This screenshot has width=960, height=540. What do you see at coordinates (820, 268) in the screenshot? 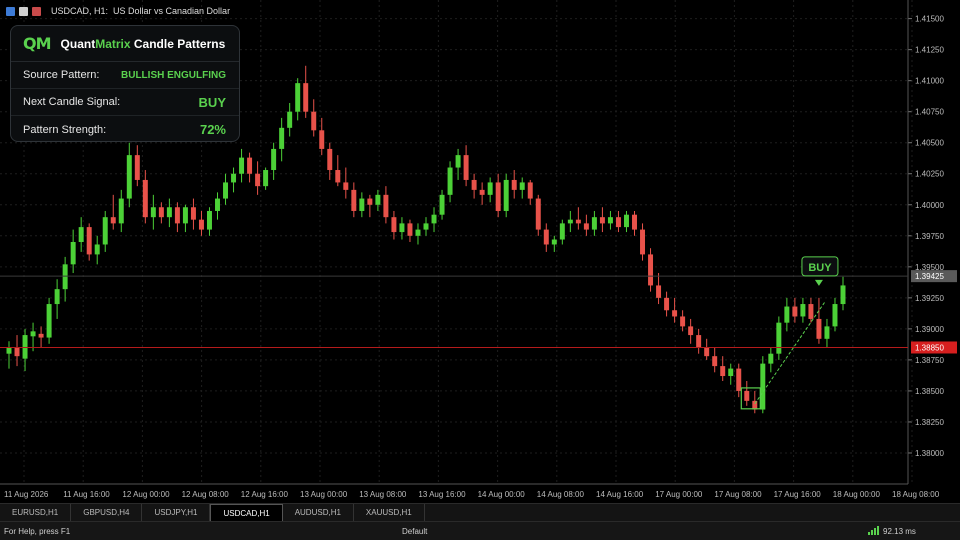
I see `buy-signal-label: BUY` at bounding box center [820, 268].